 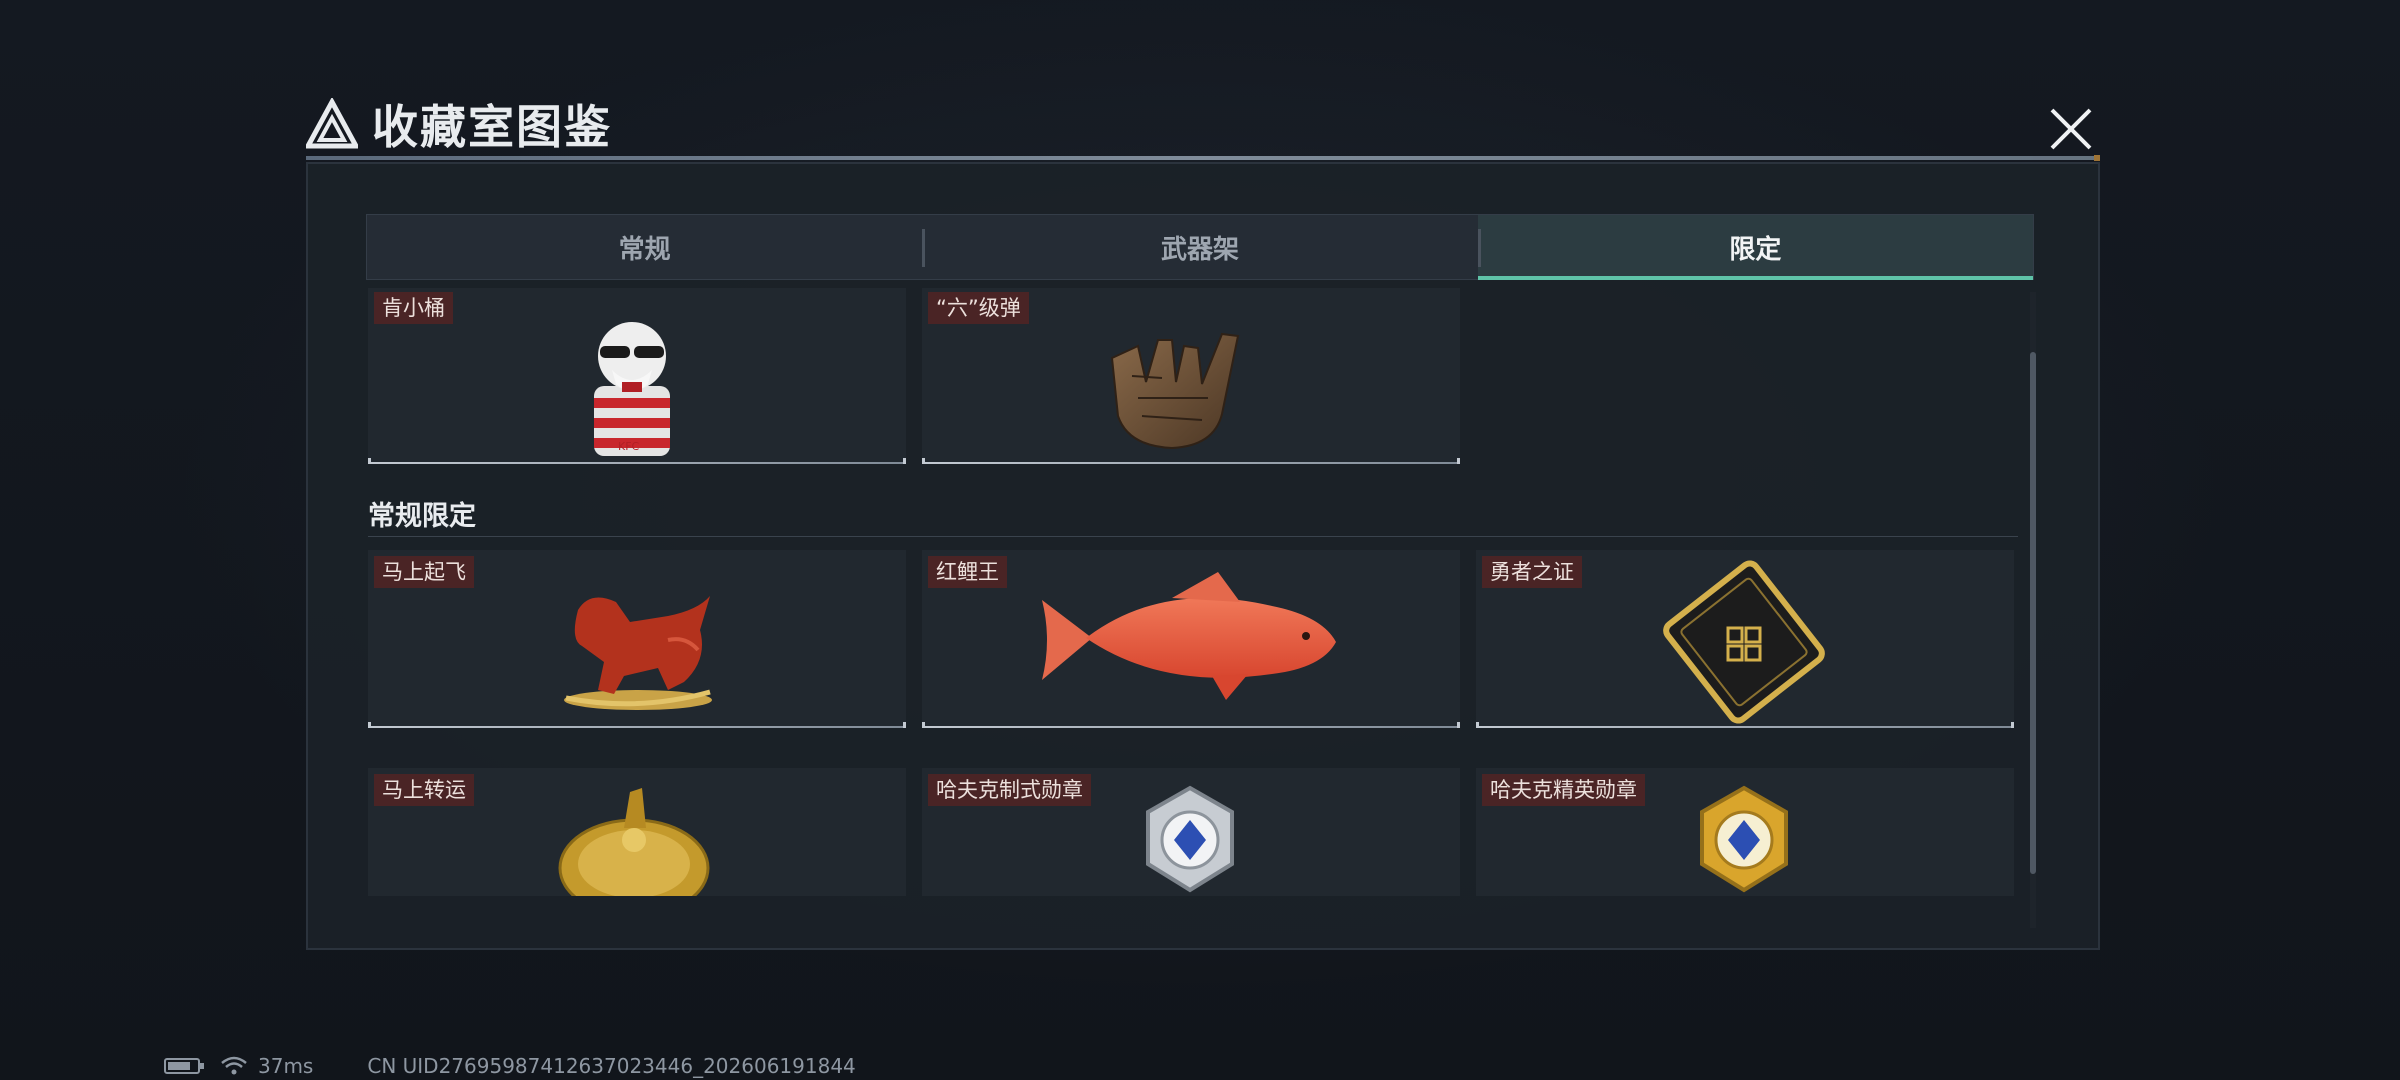 I want to click on dialog-header: 收藏室图鉴, so click(x=459, y=124).